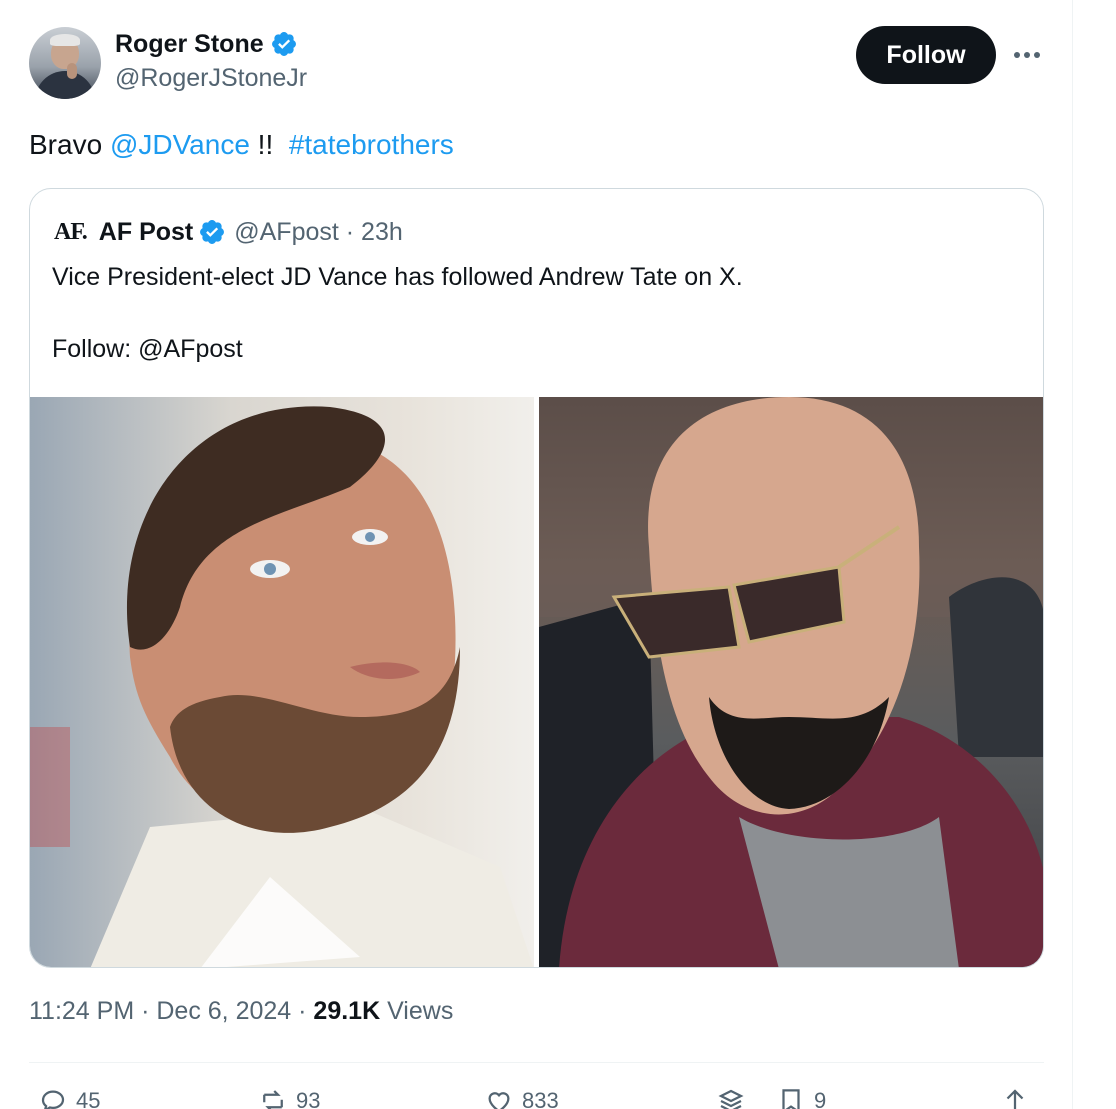 The width and height of the screenshot is (1116, 1109). What do you see at coordinates (147, 349) in the screenshot?
I see `quoted-text-line-2: Follow: @AFpost` at bounding box center [147, 349].